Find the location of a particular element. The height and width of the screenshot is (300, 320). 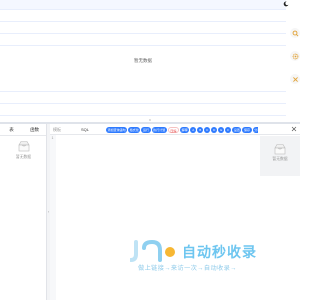

watermark: 自动秒收录 做上链接→来访一次→自动收录→ is located at coordinates (210, 258).